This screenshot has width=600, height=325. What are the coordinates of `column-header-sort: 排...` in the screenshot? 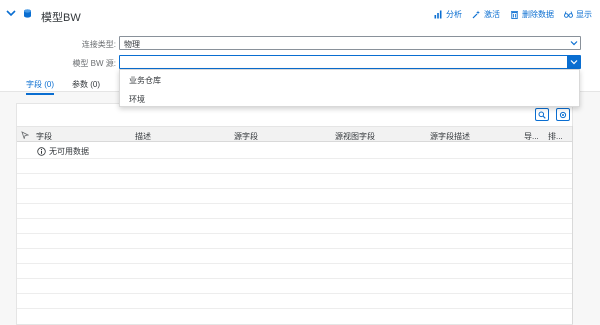 It's located at (555, 136).